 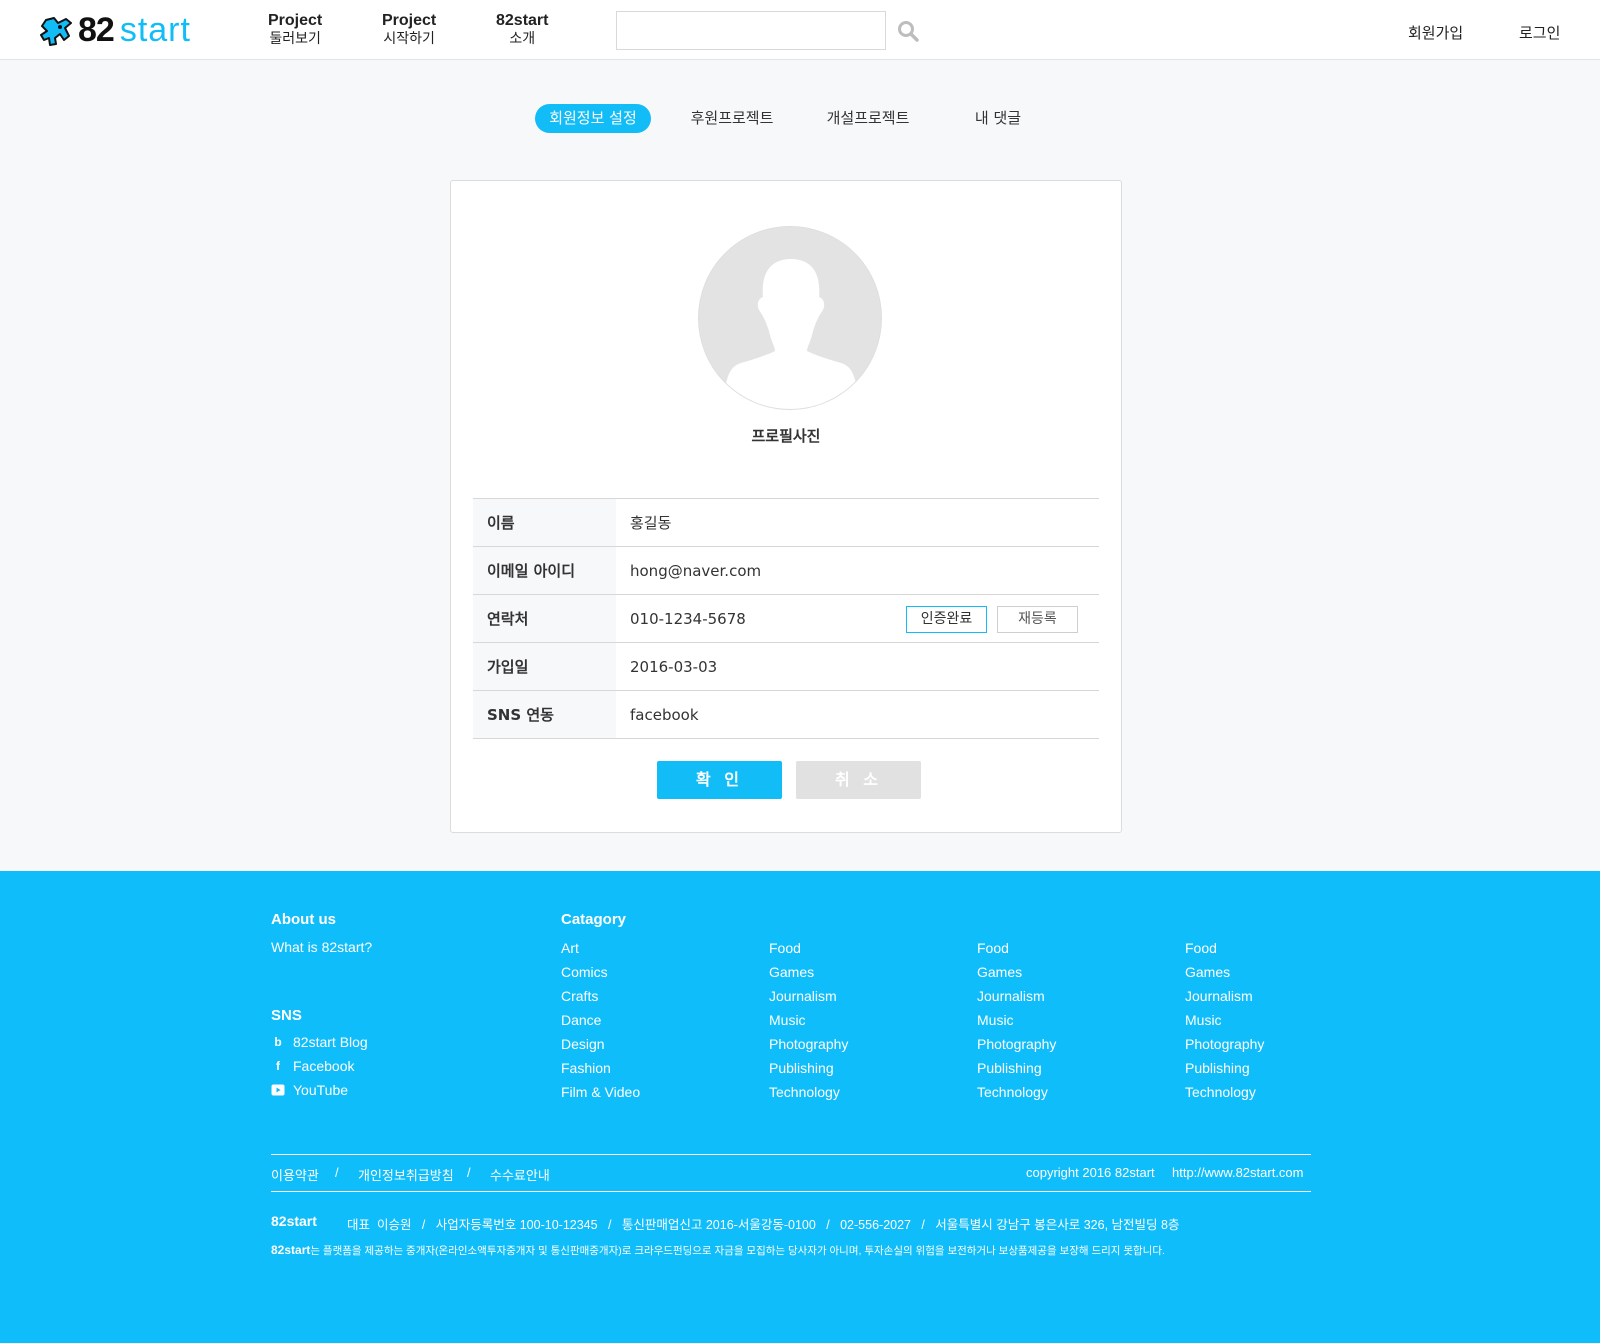 I want to click on category-link: Fashion, so click(x=600, y=1071).